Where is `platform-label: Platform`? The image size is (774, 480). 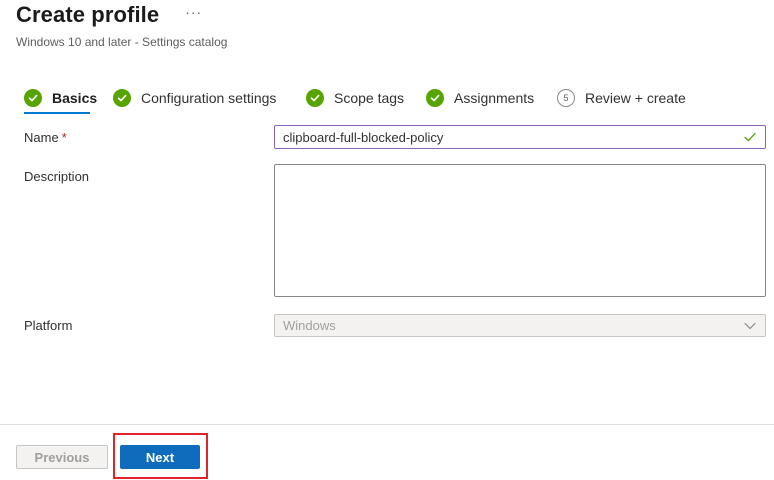
platform-label: Platform is located at coordinates (48, 325).